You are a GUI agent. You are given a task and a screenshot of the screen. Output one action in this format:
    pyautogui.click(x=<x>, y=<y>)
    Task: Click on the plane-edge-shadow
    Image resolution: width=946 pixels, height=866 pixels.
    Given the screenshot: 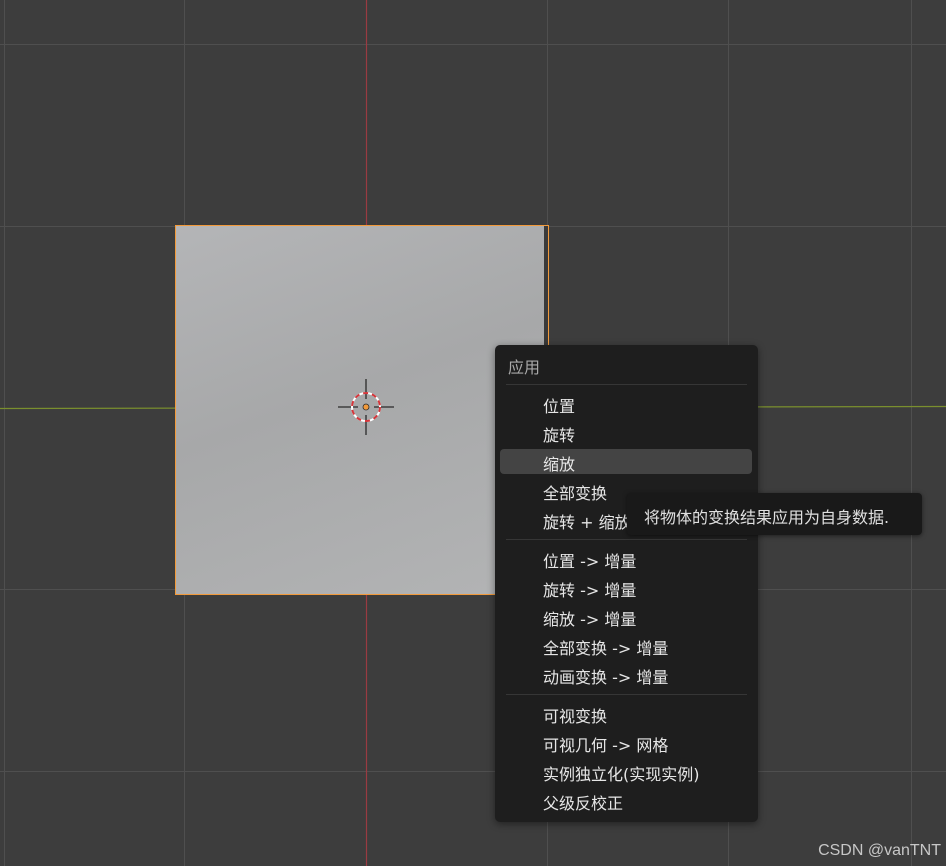 What is the action you would take?
    pyautogui.click(x=546, y=286)
    